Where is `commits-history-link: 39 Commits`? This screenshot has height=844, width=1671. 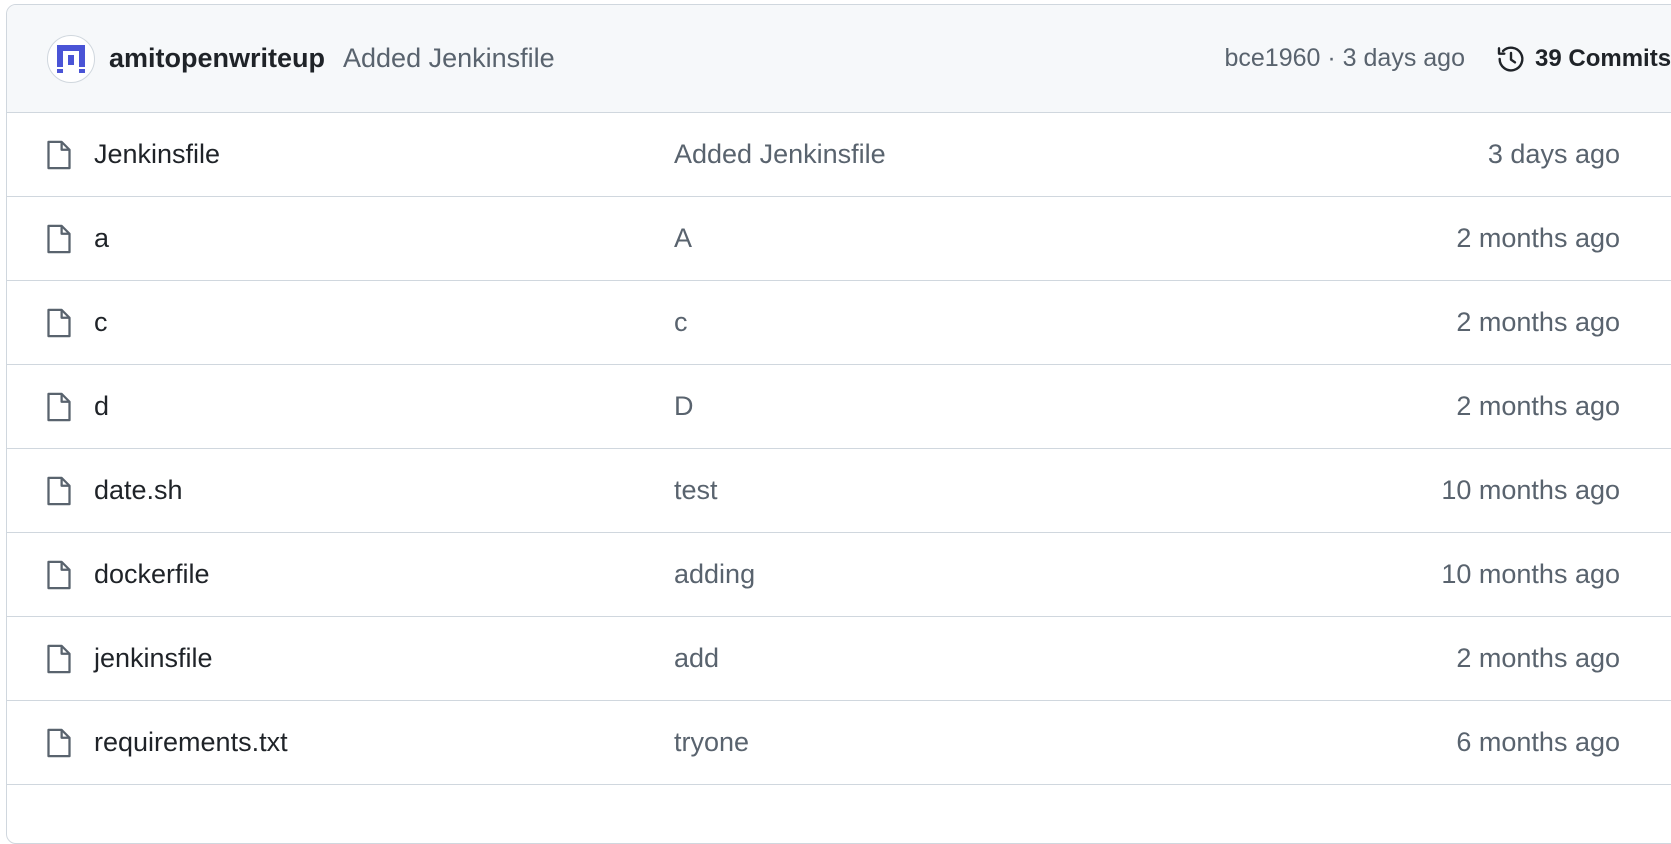
commits-history-link: 39 Commits is located at coordinates (1583, 59).